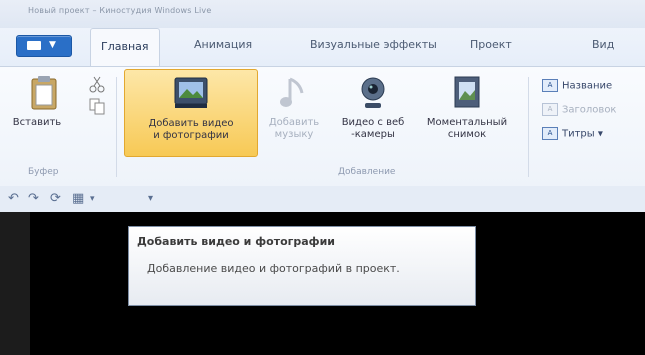 The height and width of the screenshot is (355, 645). What do you see at coordinates (78, 198) in the screenshot?
I see `screen-icon: ▦` at bounding box center [78, 198].